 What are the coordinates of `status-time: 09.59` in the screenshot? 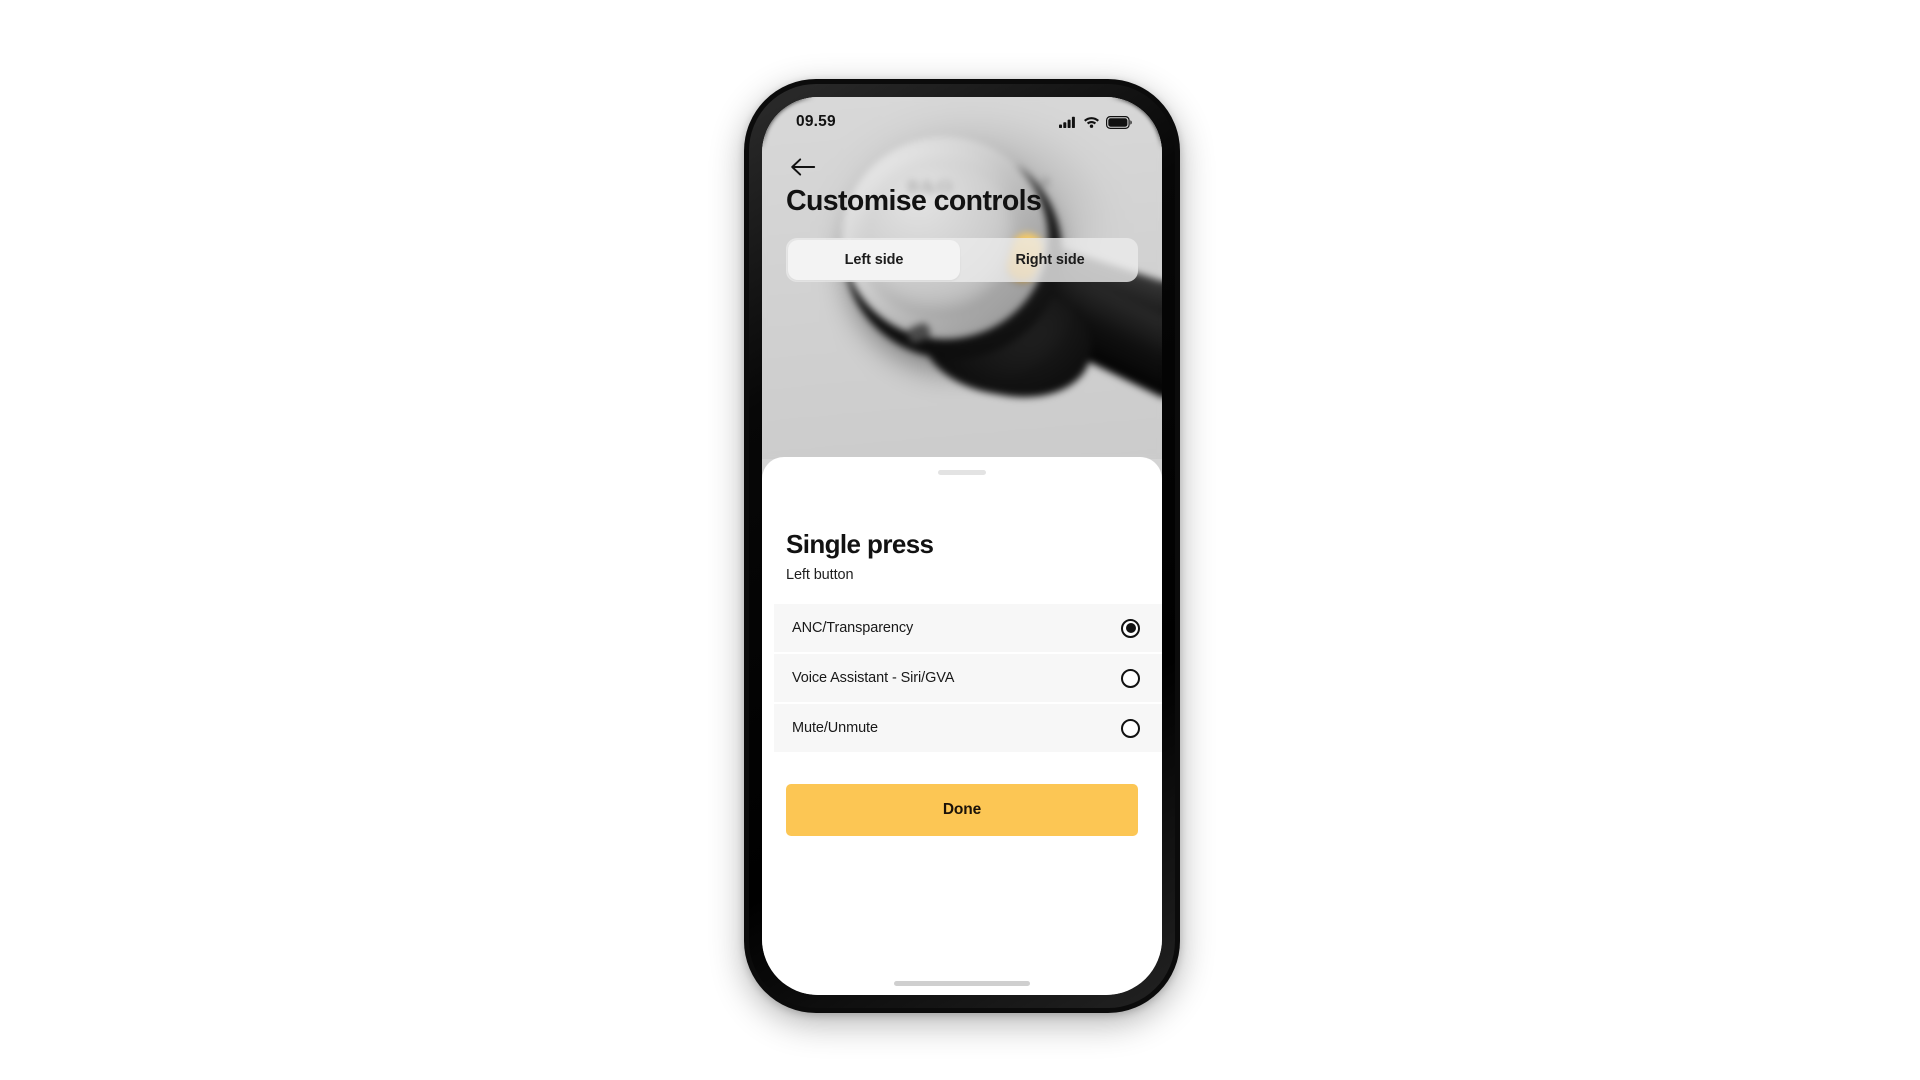 It's located at (816, 121).